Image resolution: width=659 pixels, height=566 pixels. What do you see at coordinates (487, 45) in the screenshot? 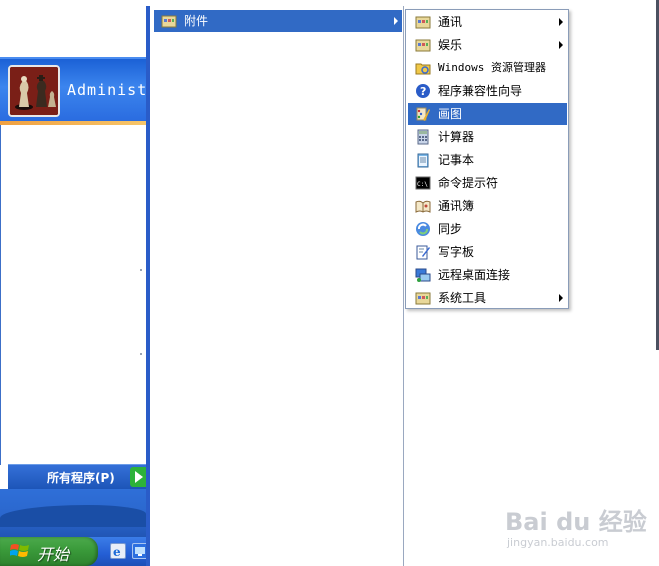
I see `menu-item-entertainment: 娱乐` at bounding box center [487, 45].